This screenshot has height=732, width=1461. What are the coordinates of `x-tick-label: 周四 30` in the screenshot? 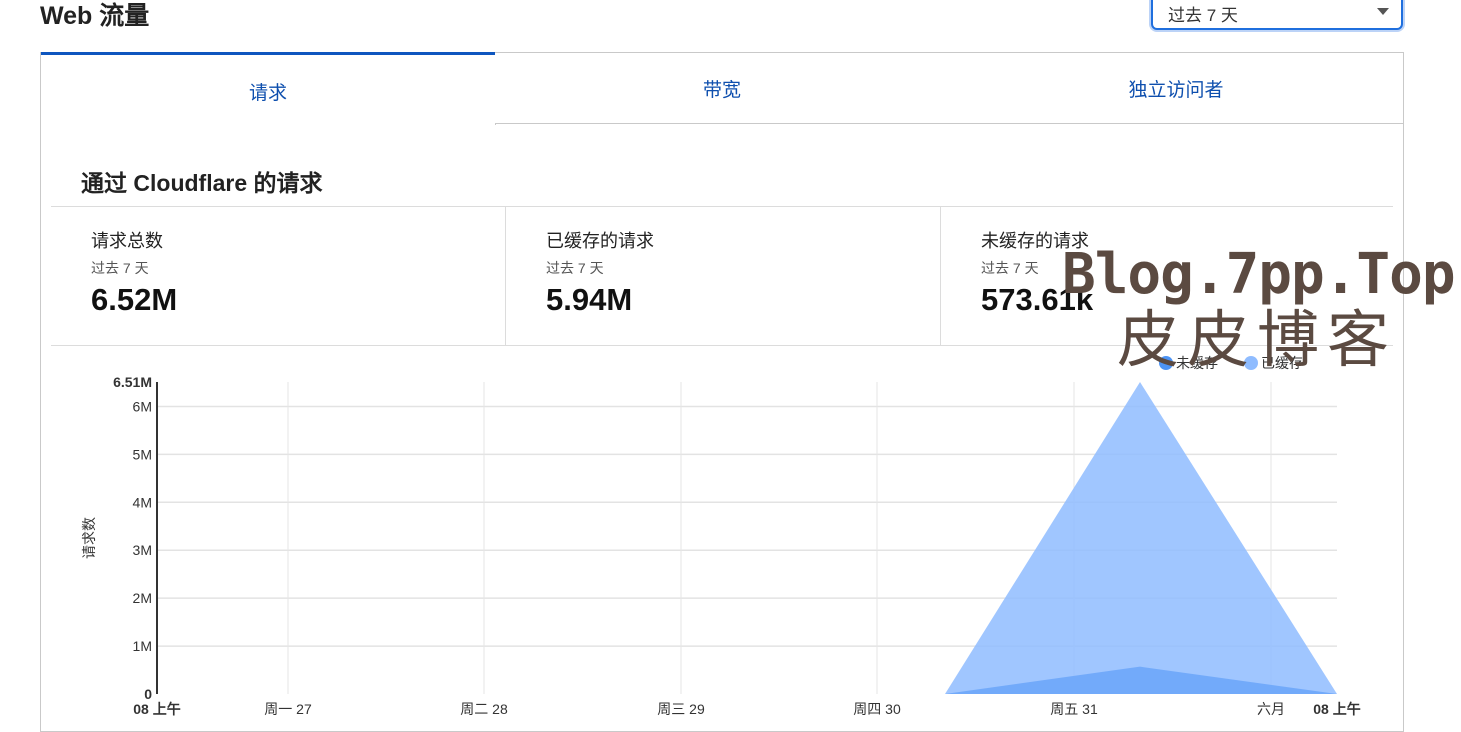 It's located at (877, 709).